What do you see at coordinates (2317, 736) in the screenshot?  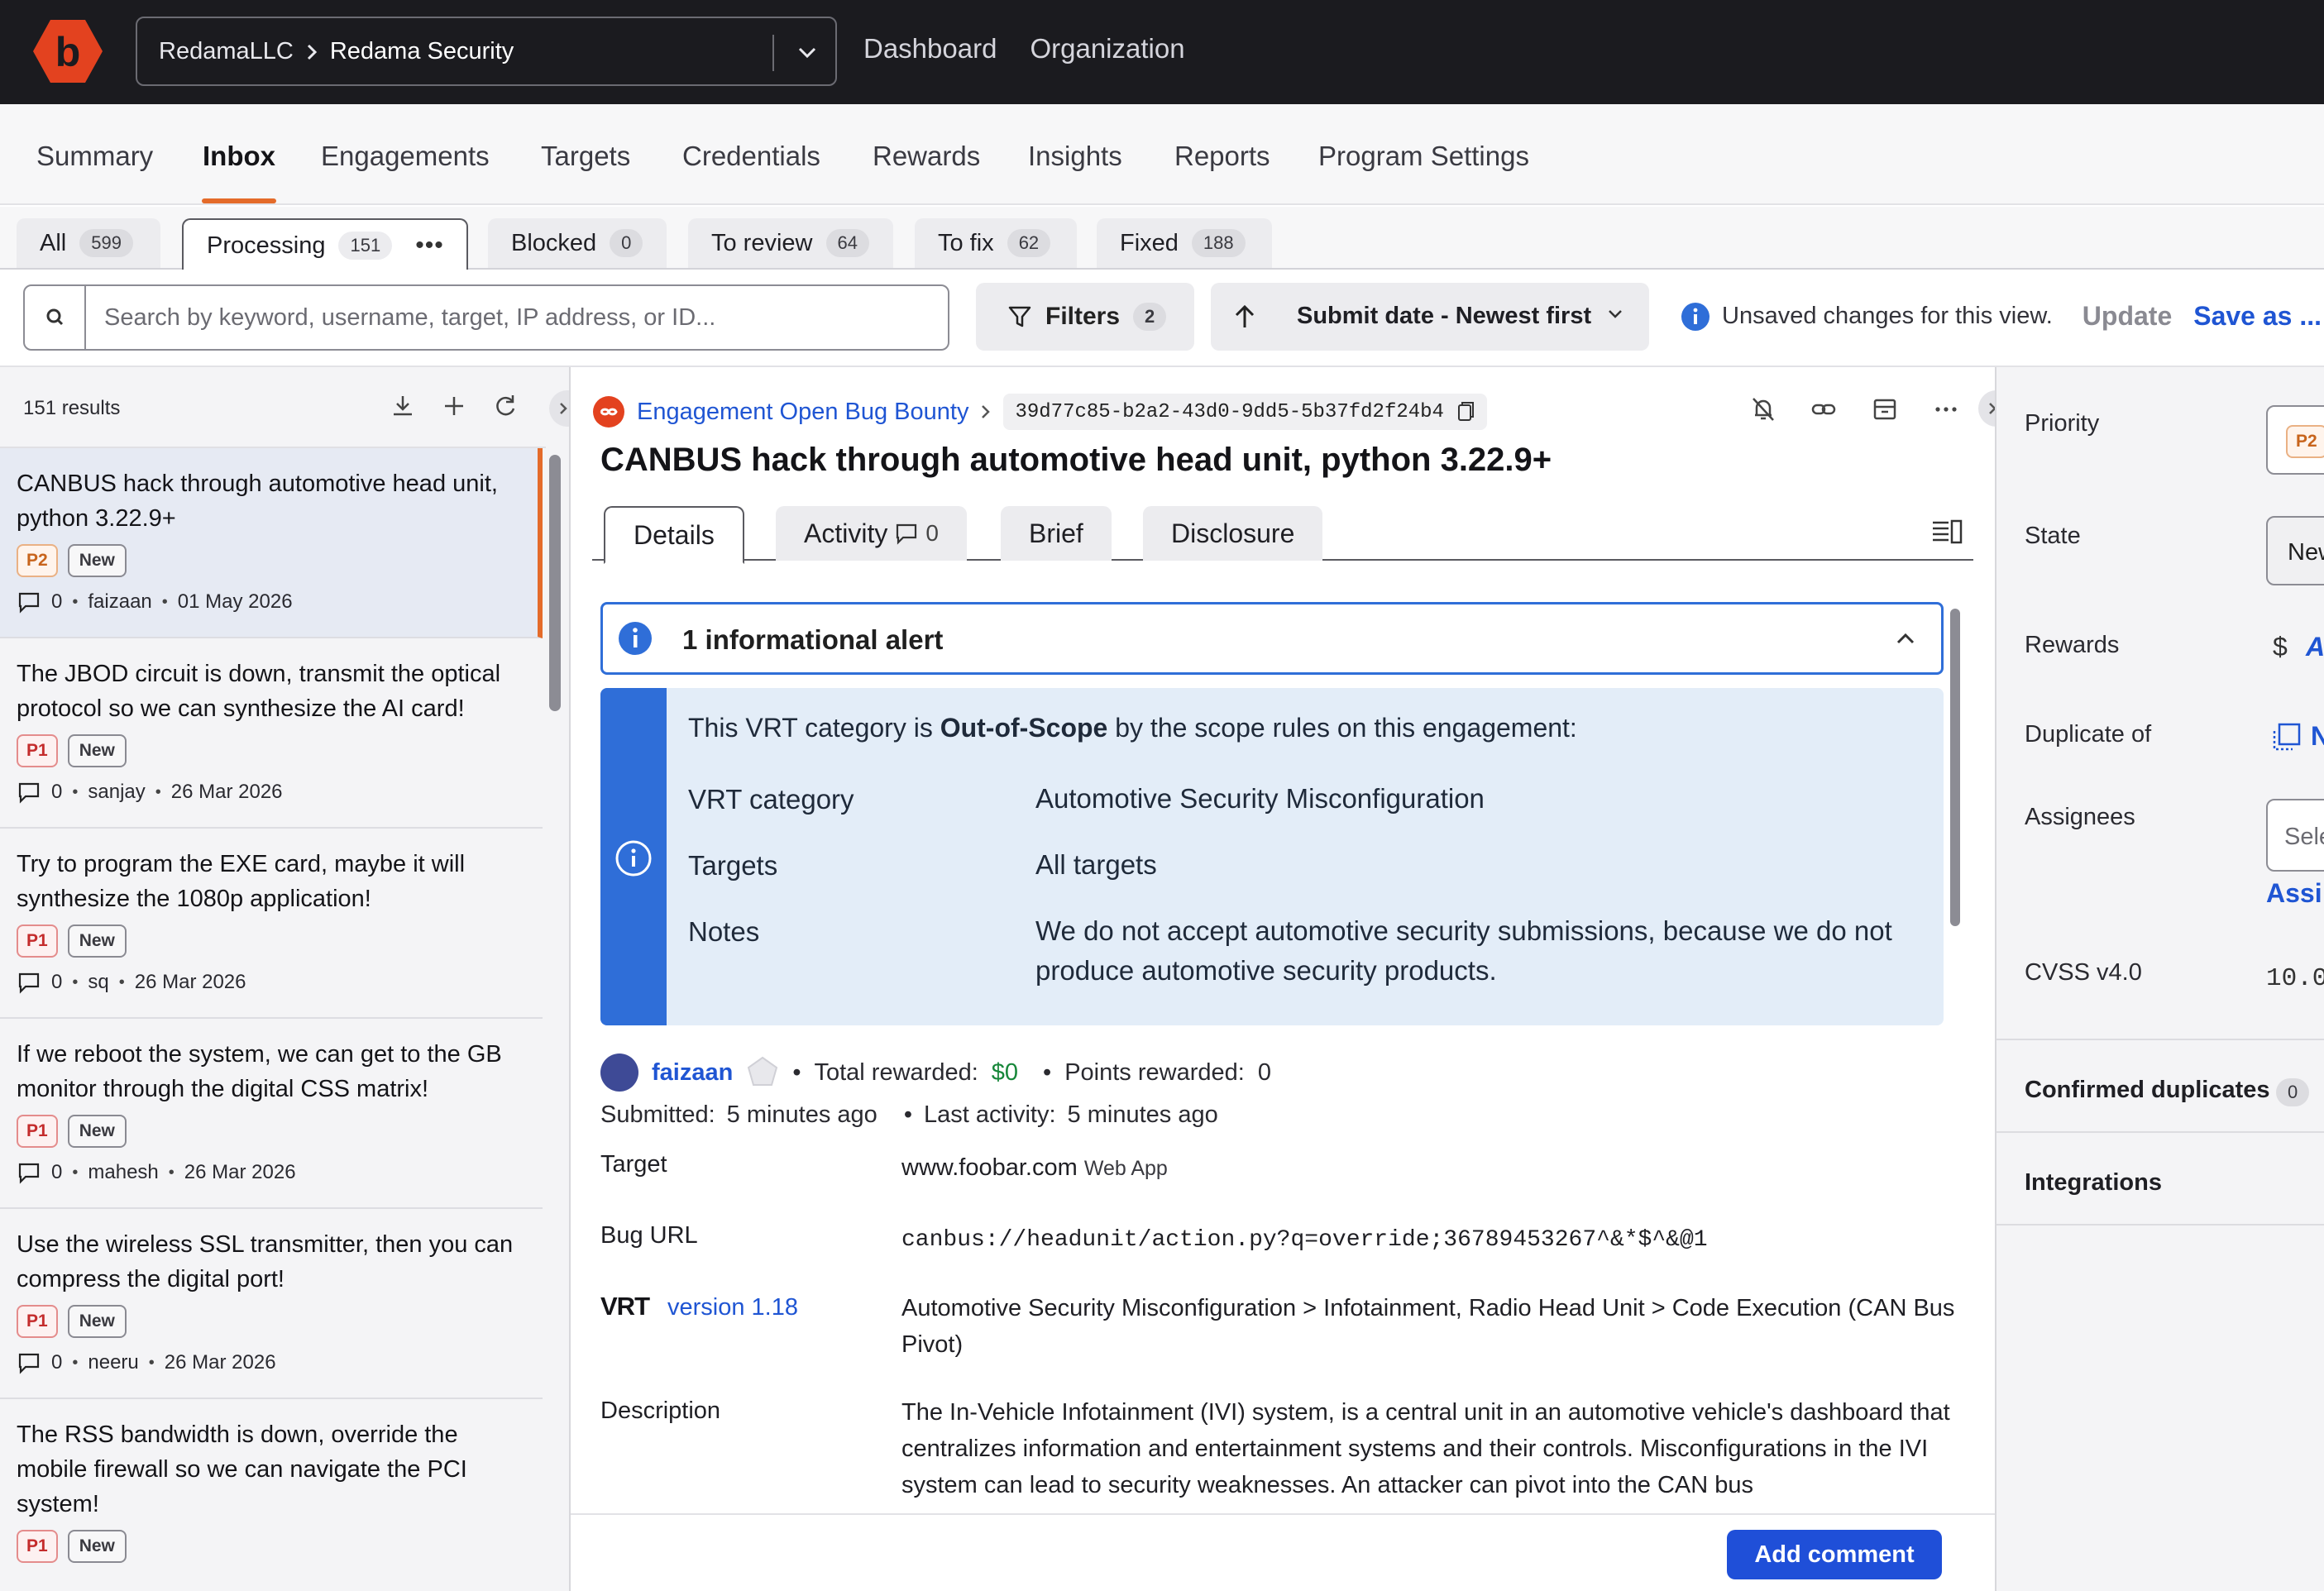 I see `mark-duplicate-link: N` at bounding box center [2317, 736].